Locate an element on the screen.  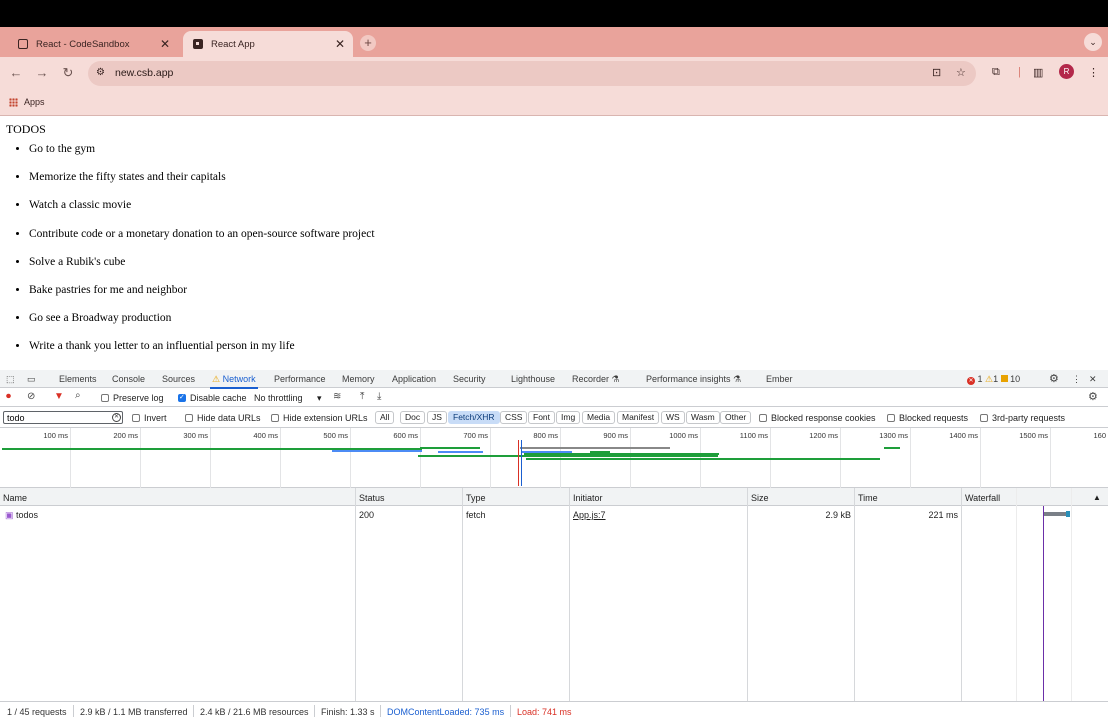
device-toolbar-icon: ▭ is located at coordinates (31, 379).